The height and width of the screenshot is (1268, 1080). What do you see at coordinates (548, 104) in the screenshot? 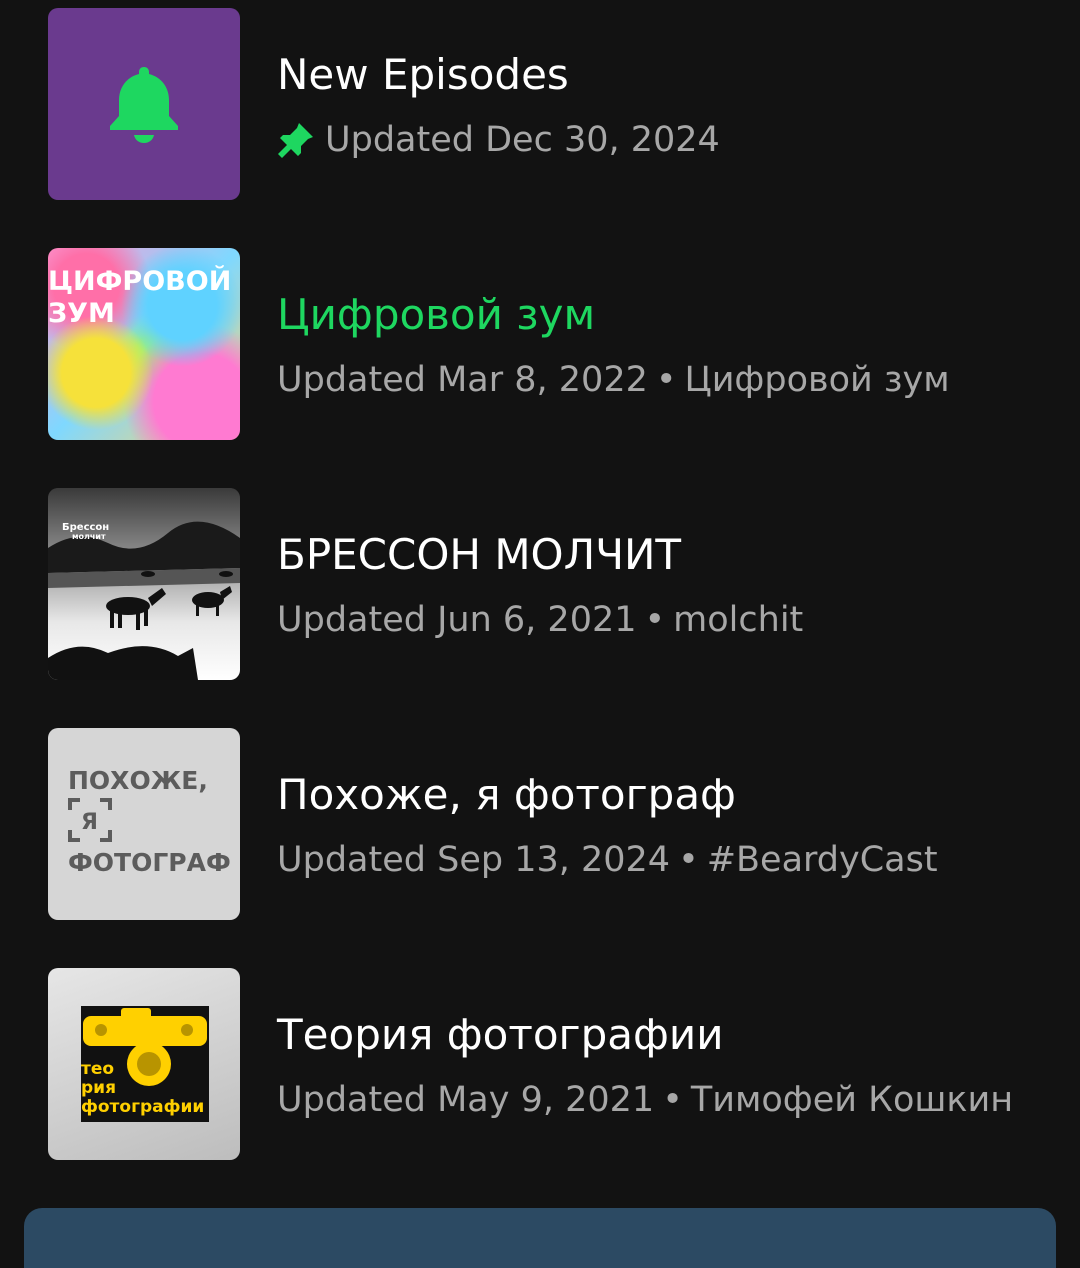
I see `list-item-new-episodes: New Episodes Updated Dec 30, 2024` at bounding box center [548, 104].